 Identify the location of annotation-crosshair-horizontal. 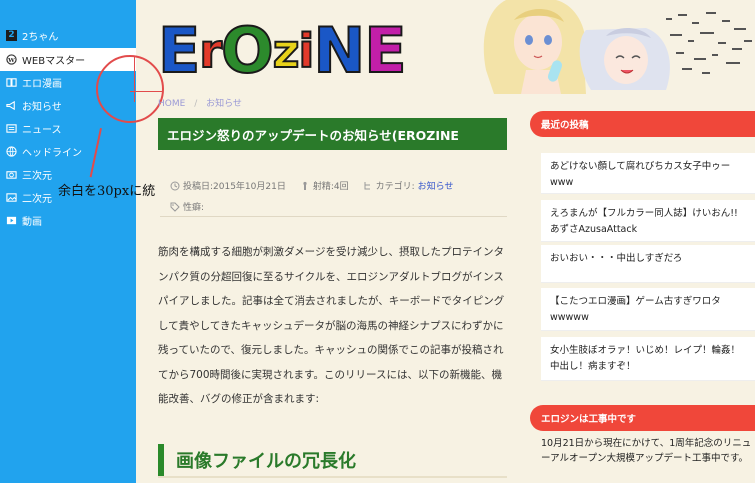
(146, 91).